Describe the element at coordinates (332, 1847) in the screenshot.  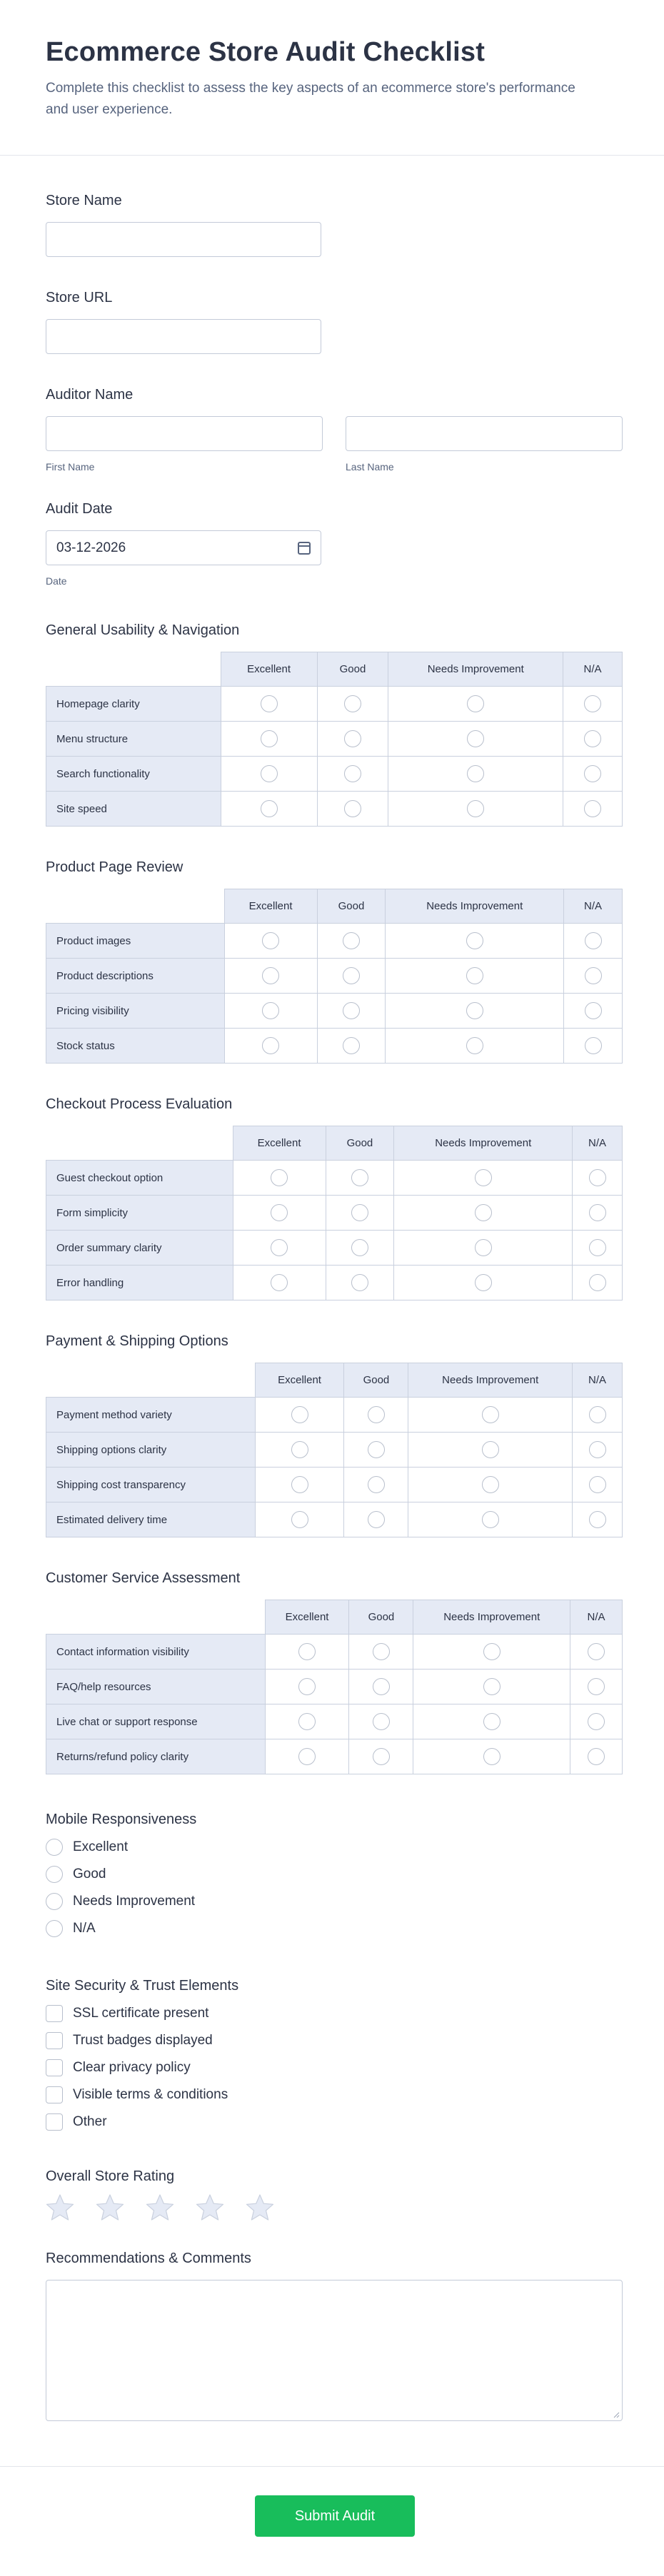
I see `mobile-option: Excellent` at that location.